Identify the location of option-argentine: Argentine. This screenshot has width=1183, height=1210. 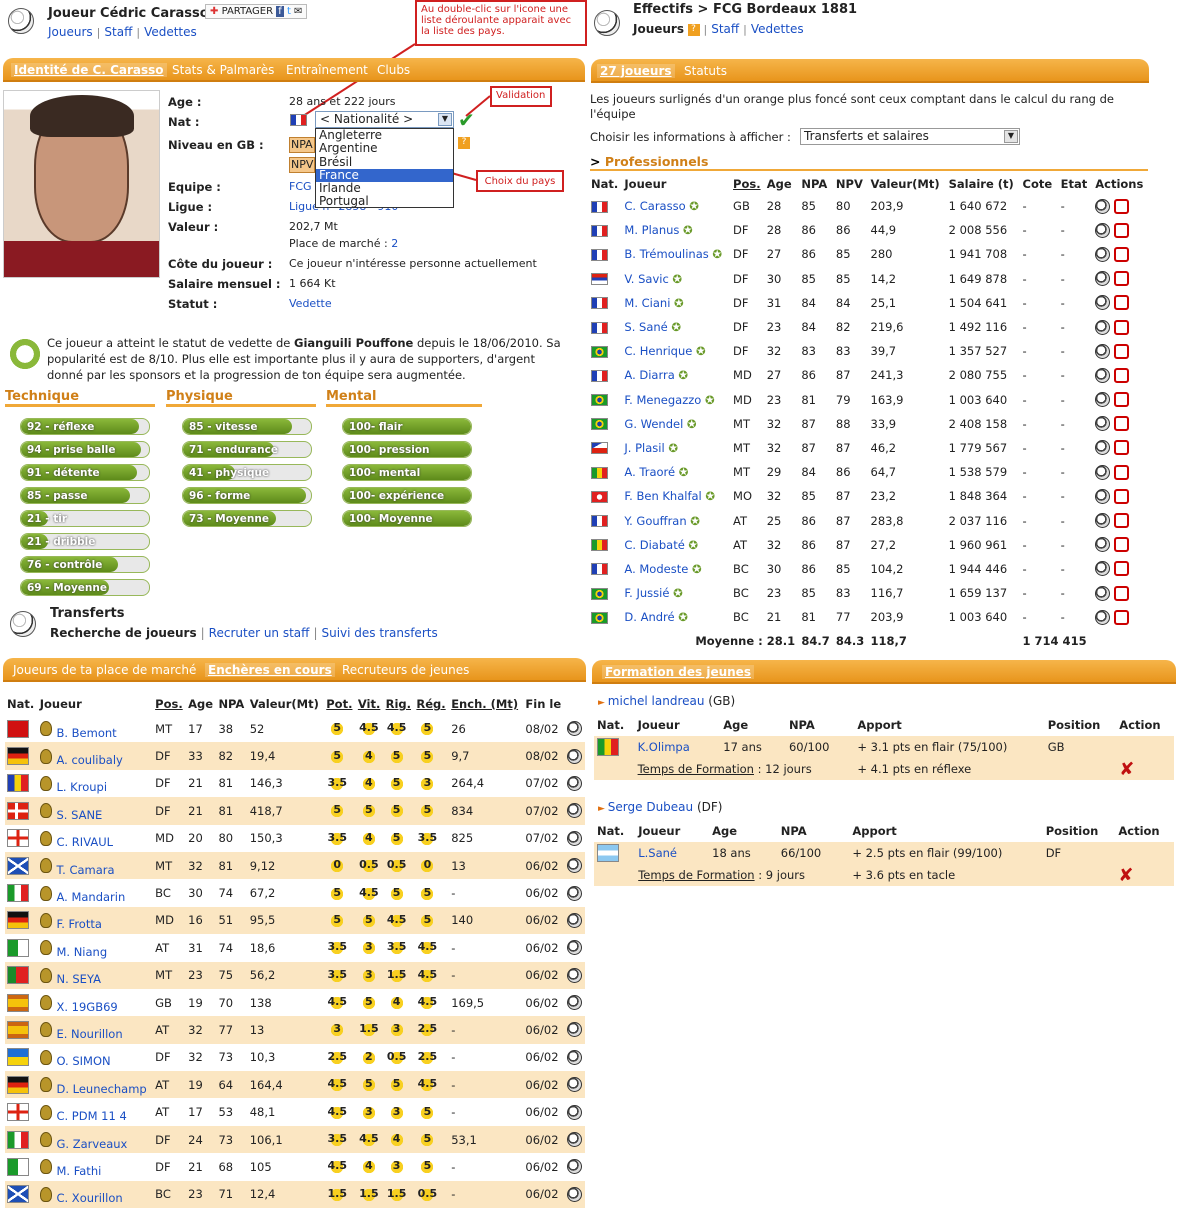
(384, 148).